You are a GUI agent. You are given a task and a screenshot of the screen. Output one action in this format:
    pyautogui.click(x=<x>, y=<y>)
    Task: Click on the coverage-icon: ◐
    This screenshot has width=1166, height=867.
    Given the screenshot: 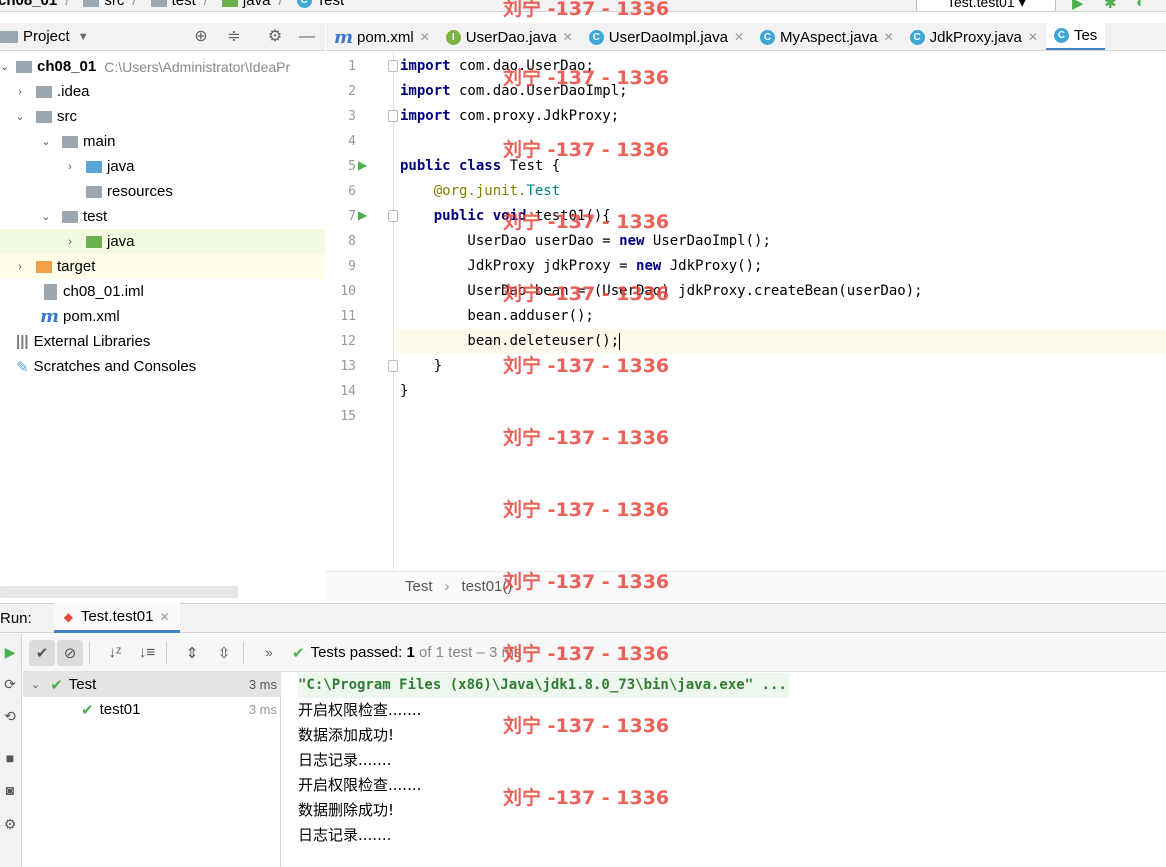 What is the action you would take?
    pyautogui.click(x=1143, y=5)
    